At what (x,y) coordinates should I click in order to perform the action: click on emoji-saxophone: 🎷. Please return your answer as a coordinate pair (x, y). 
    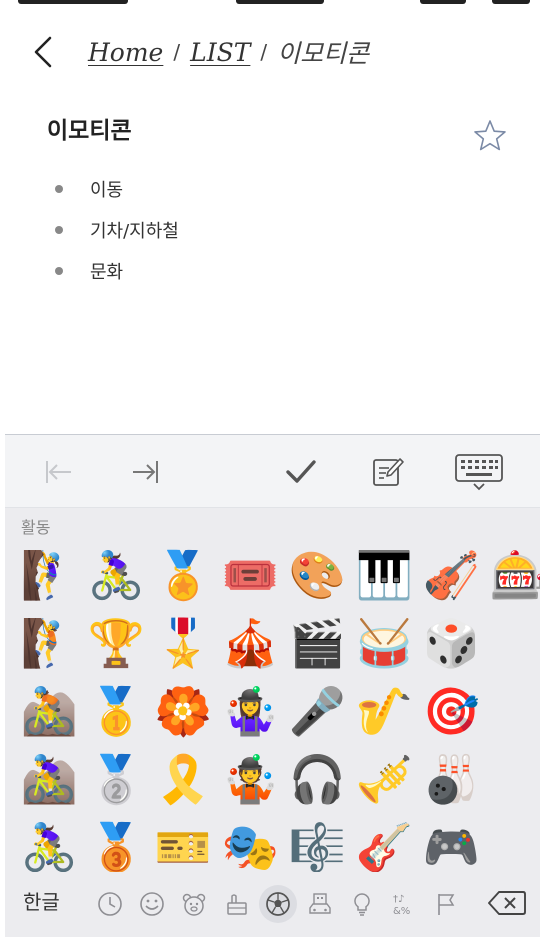
    Looking at the image, I should click on (384, 711).